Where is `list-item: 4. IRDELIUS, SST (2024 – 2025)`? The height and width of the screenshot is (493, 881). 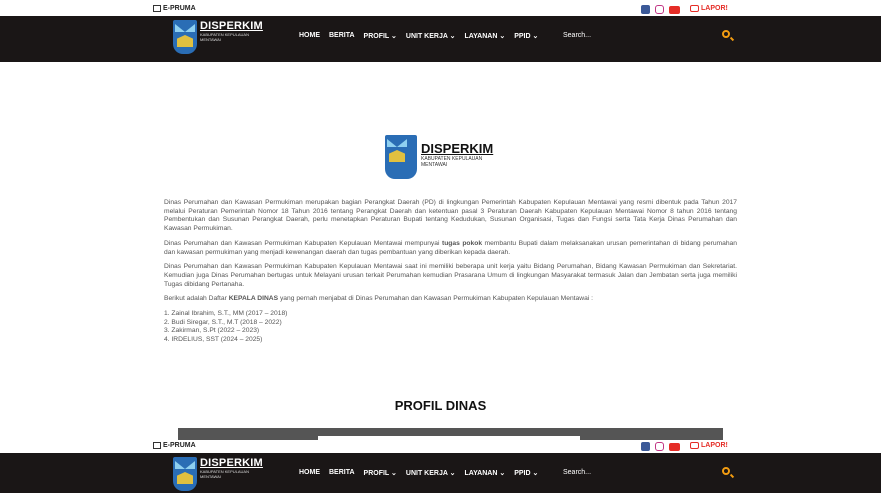
list-item: 4. IRDELIUS, SST (2024 – 2025) is located at coordinates (213, 340).